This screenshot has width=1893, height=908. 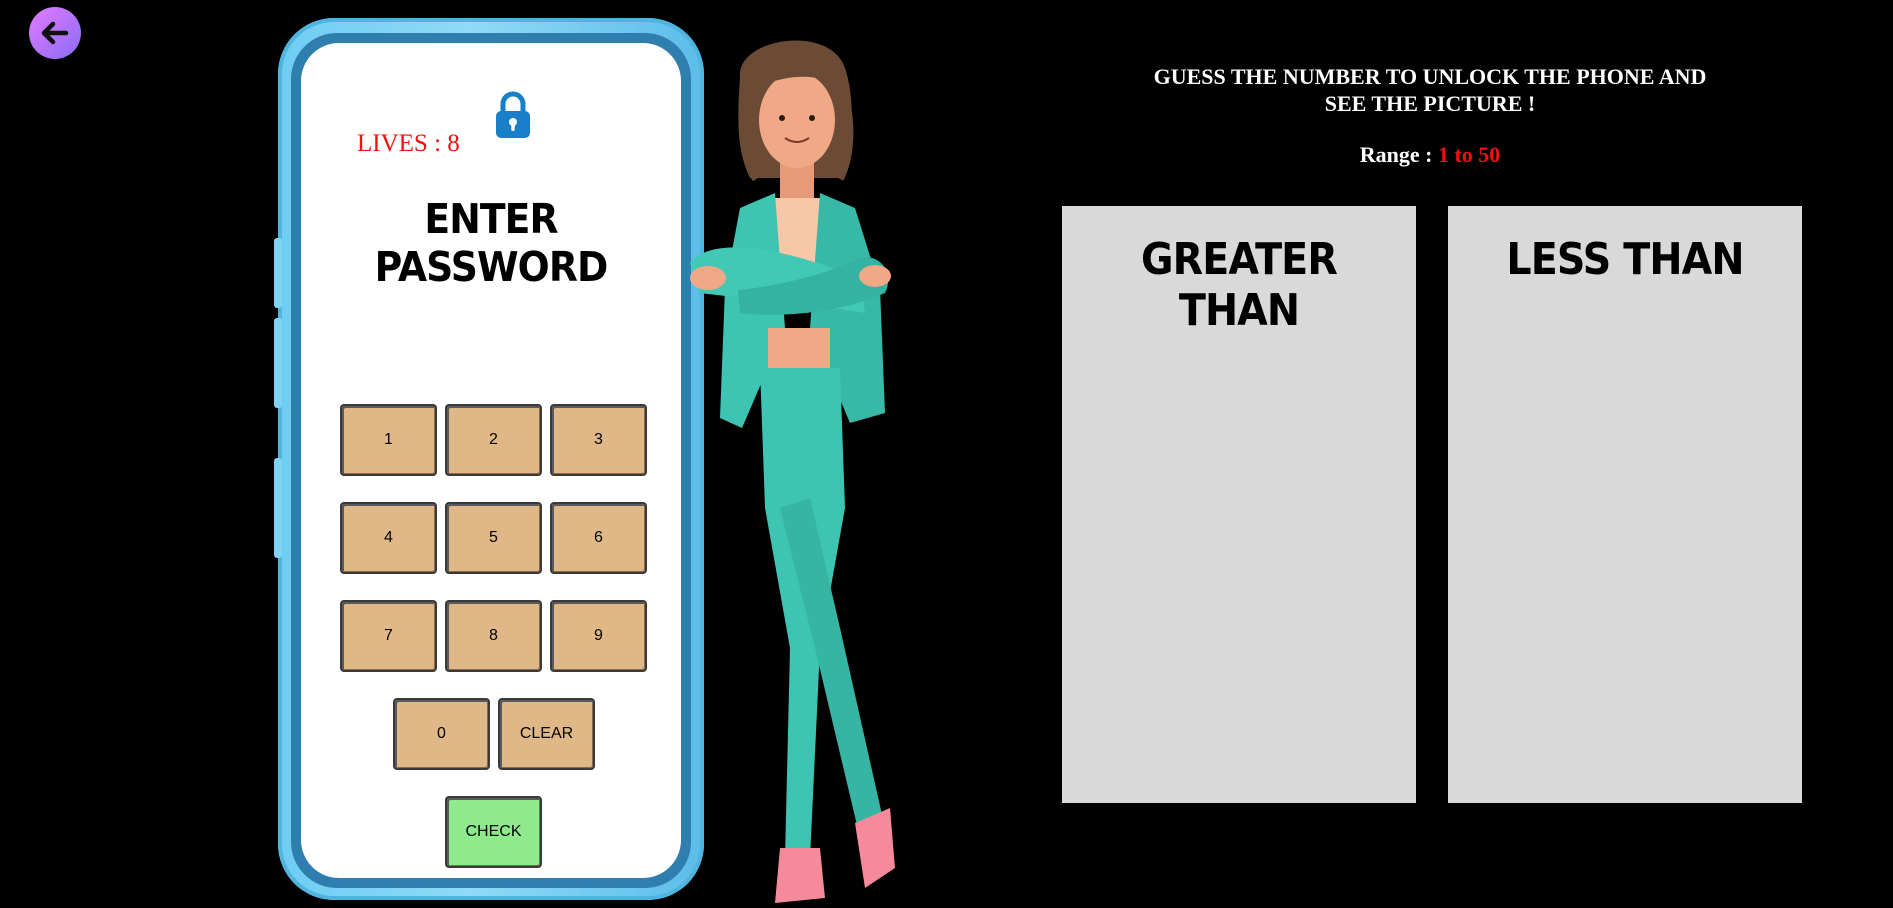 What do you see at coordinates (493, 538) in the screenshot?
I see `keypad-key-5: 5` at bounding box center [493, 538].